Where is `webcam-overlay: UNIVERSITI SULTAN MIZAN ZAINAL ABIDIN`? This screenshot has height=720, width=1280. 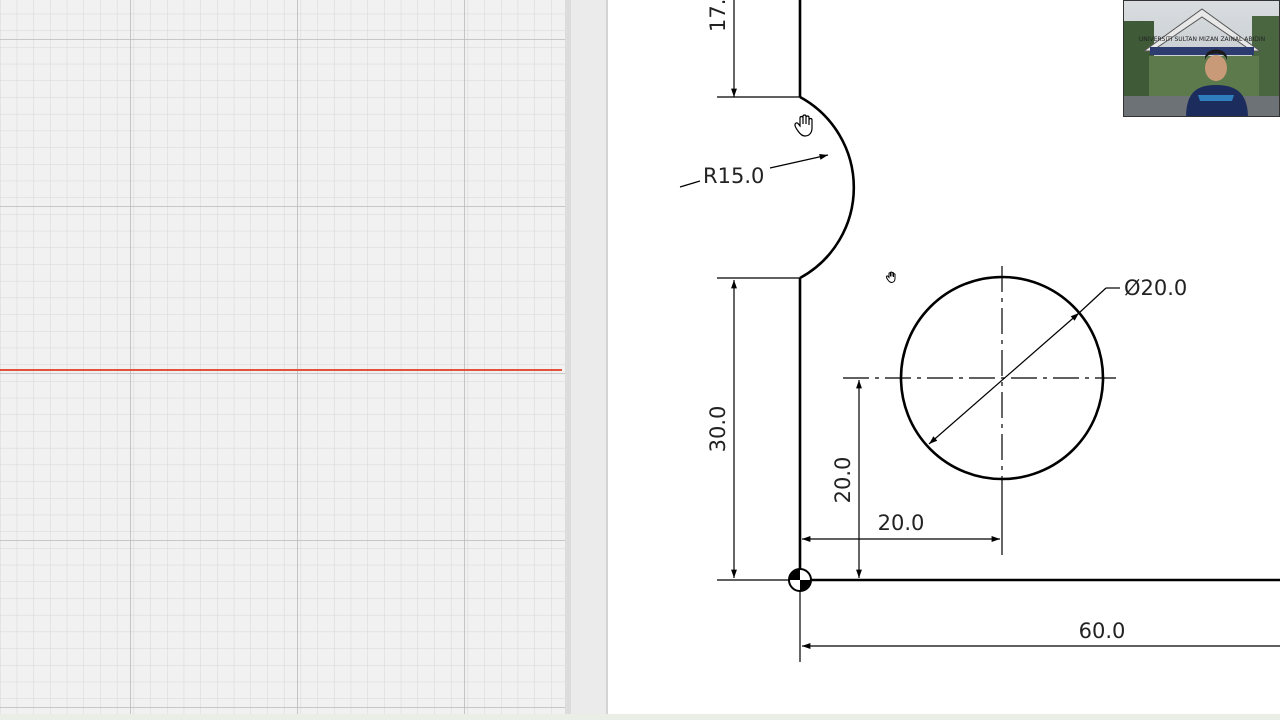 webcam-overlay: UNIVERSITI SULTAN MIZAN ZAINAL ABIDIN is located at coordinates (1201, 58).